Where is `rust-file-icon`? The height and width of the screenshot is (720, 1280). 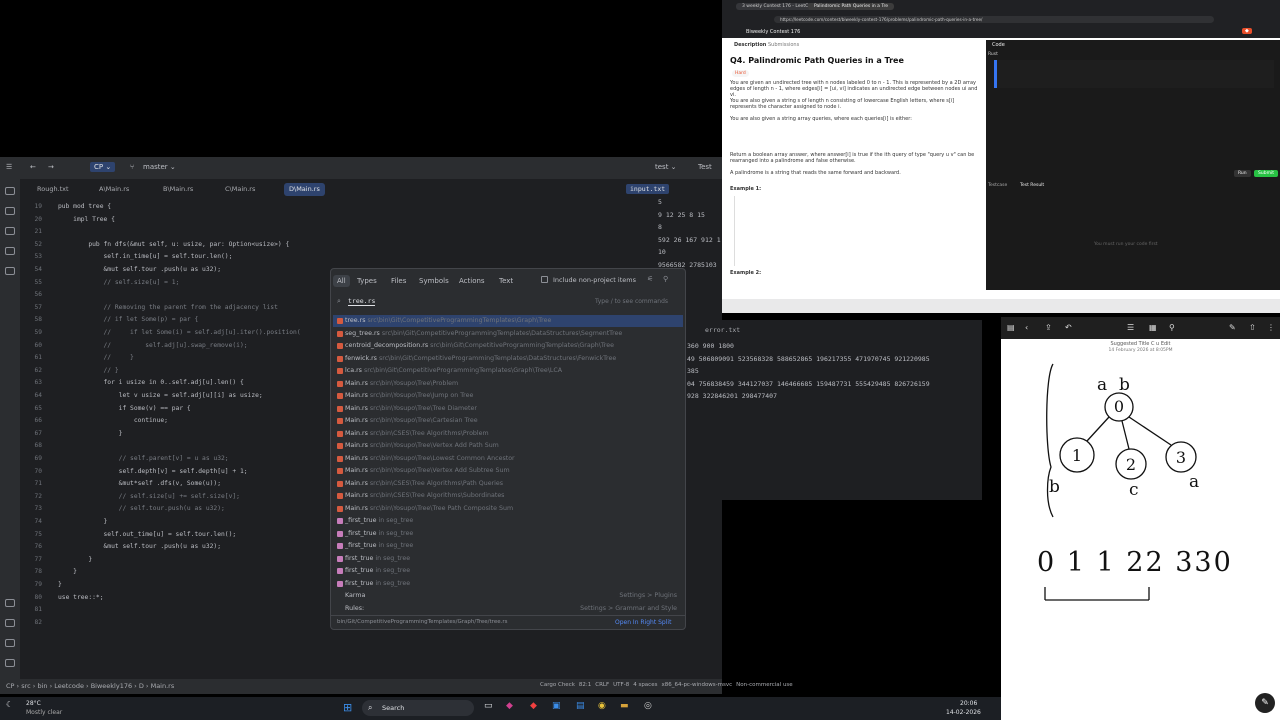
rust-file-icon is located at coordinates (340, 333).